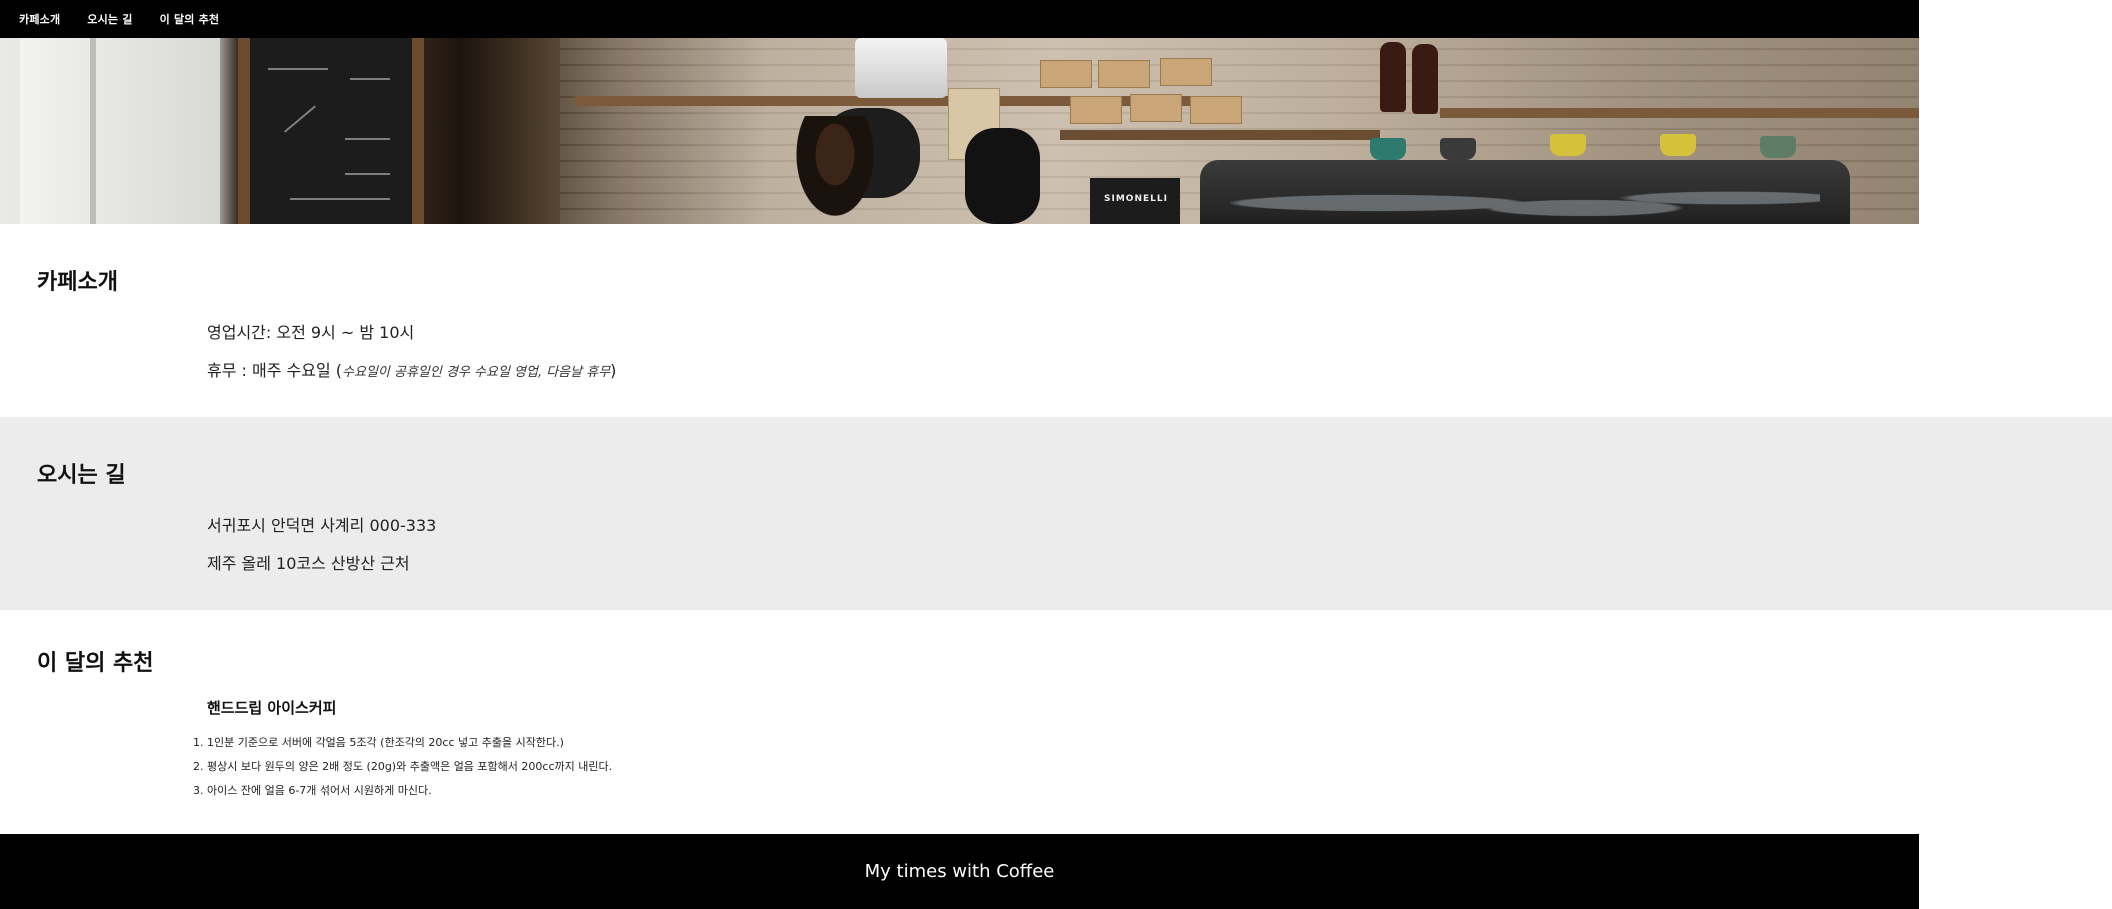 This screenshot has width=2112, height=909. Describe the element at coordinates (409, 791) in the screenshot. I see `recipe-step: 아이스 잔에 얼음 6-7개 섞어서 시원하게 마신다.` at that location.